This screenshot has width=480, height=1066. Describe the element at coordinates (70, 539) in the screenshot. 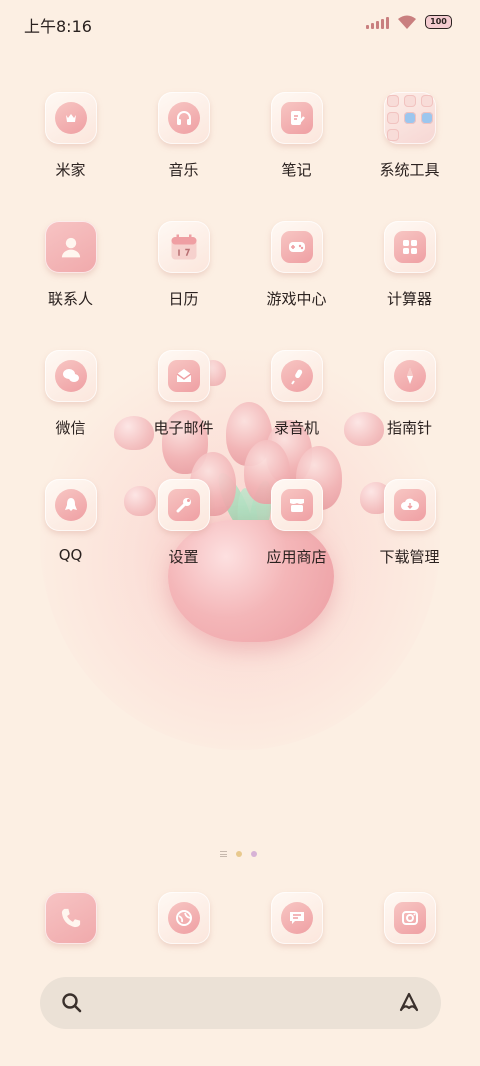

I see `app-qq: QQ` at that location.